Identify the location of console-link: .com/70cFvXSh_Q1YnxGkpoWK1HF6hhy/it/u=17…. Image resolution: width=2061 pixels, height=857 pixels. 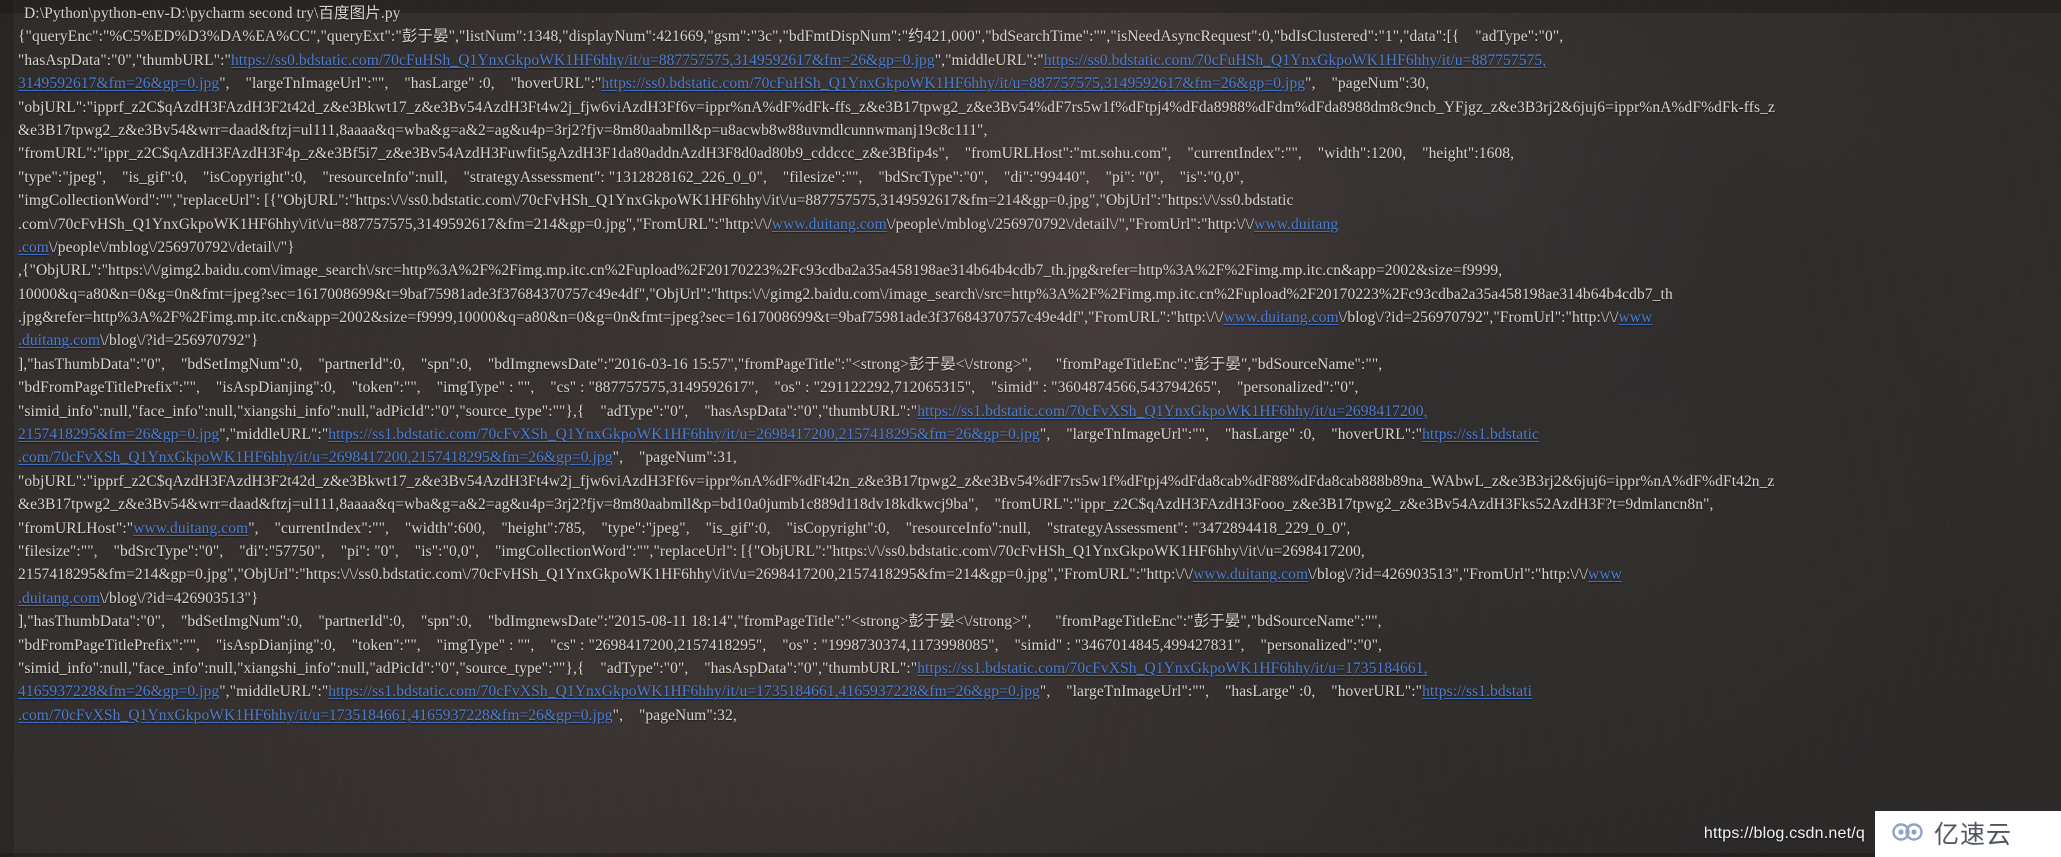
(315, 715).